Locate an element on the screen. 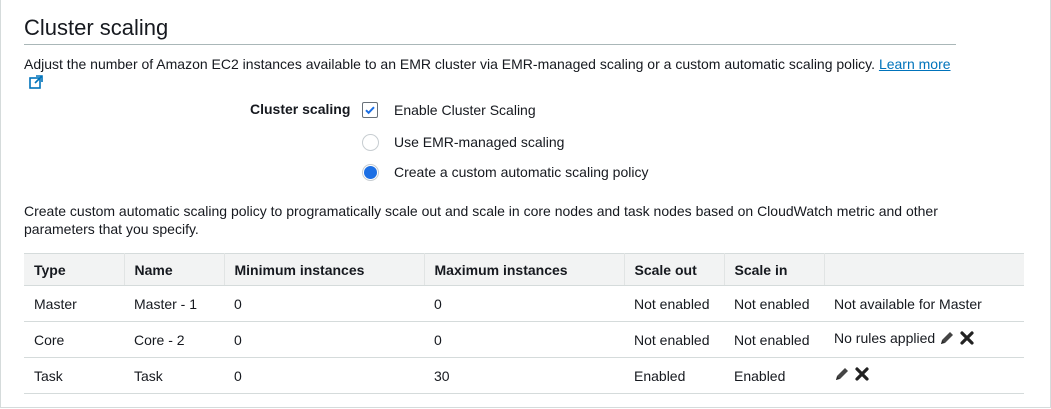  checkmark-icon is located at coordinates (370, 110).